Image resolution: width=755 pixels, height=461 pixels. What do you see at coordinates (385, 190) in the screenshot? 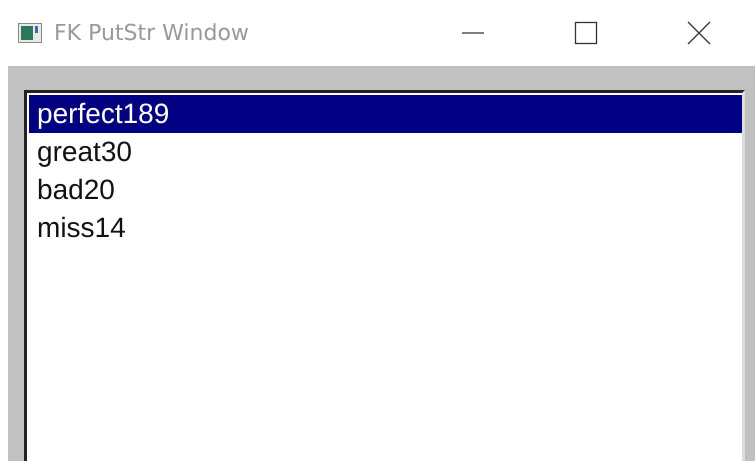
I see `list-item: bad20` at bounding box center [385, 190].